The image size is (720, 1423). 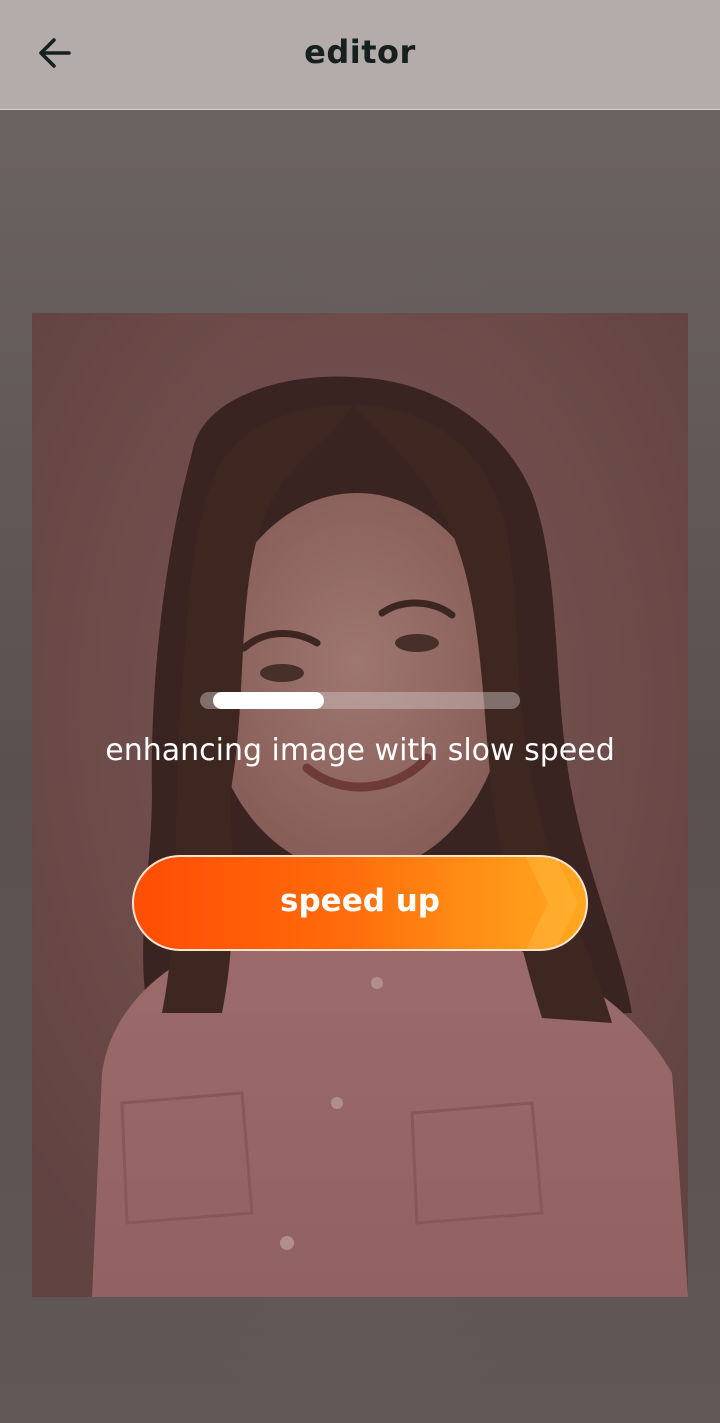 I want to click on enhance-progress-fill, so click(x=268, y=700).